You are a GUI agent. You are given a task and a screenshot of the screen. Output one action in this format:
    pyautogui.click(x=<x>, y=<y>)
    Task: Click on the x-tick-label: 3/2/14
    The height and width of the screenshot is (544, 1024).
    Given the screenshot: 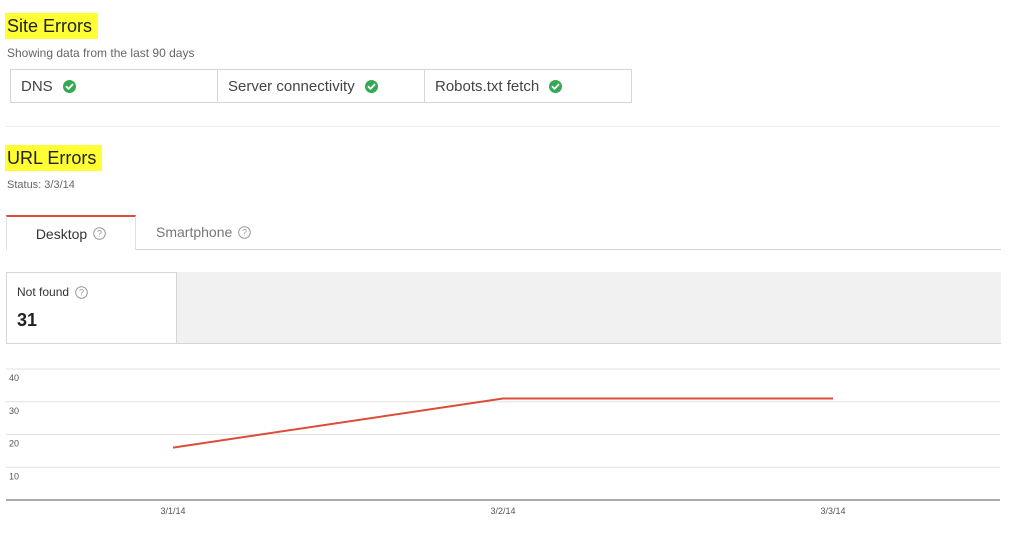 What is the action you would take?
    pyautogui.click(x=502, y=511)
    